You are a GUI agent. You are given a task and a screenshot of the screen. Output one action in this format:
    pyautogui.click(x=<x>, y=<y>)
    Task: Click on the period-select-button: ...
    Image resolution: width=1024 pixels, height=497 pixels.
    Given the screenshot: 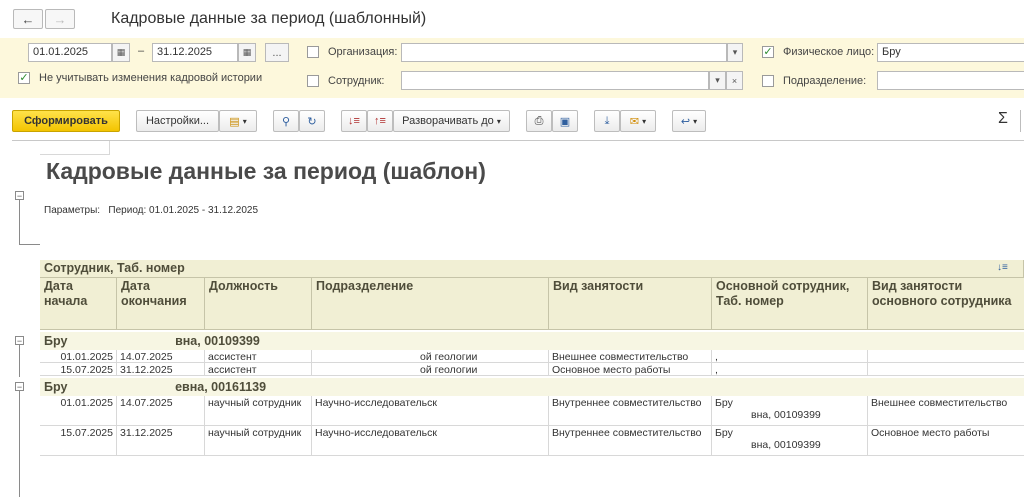 What is the action you would take?
    pyautogui.click(x=277, y=52)
    